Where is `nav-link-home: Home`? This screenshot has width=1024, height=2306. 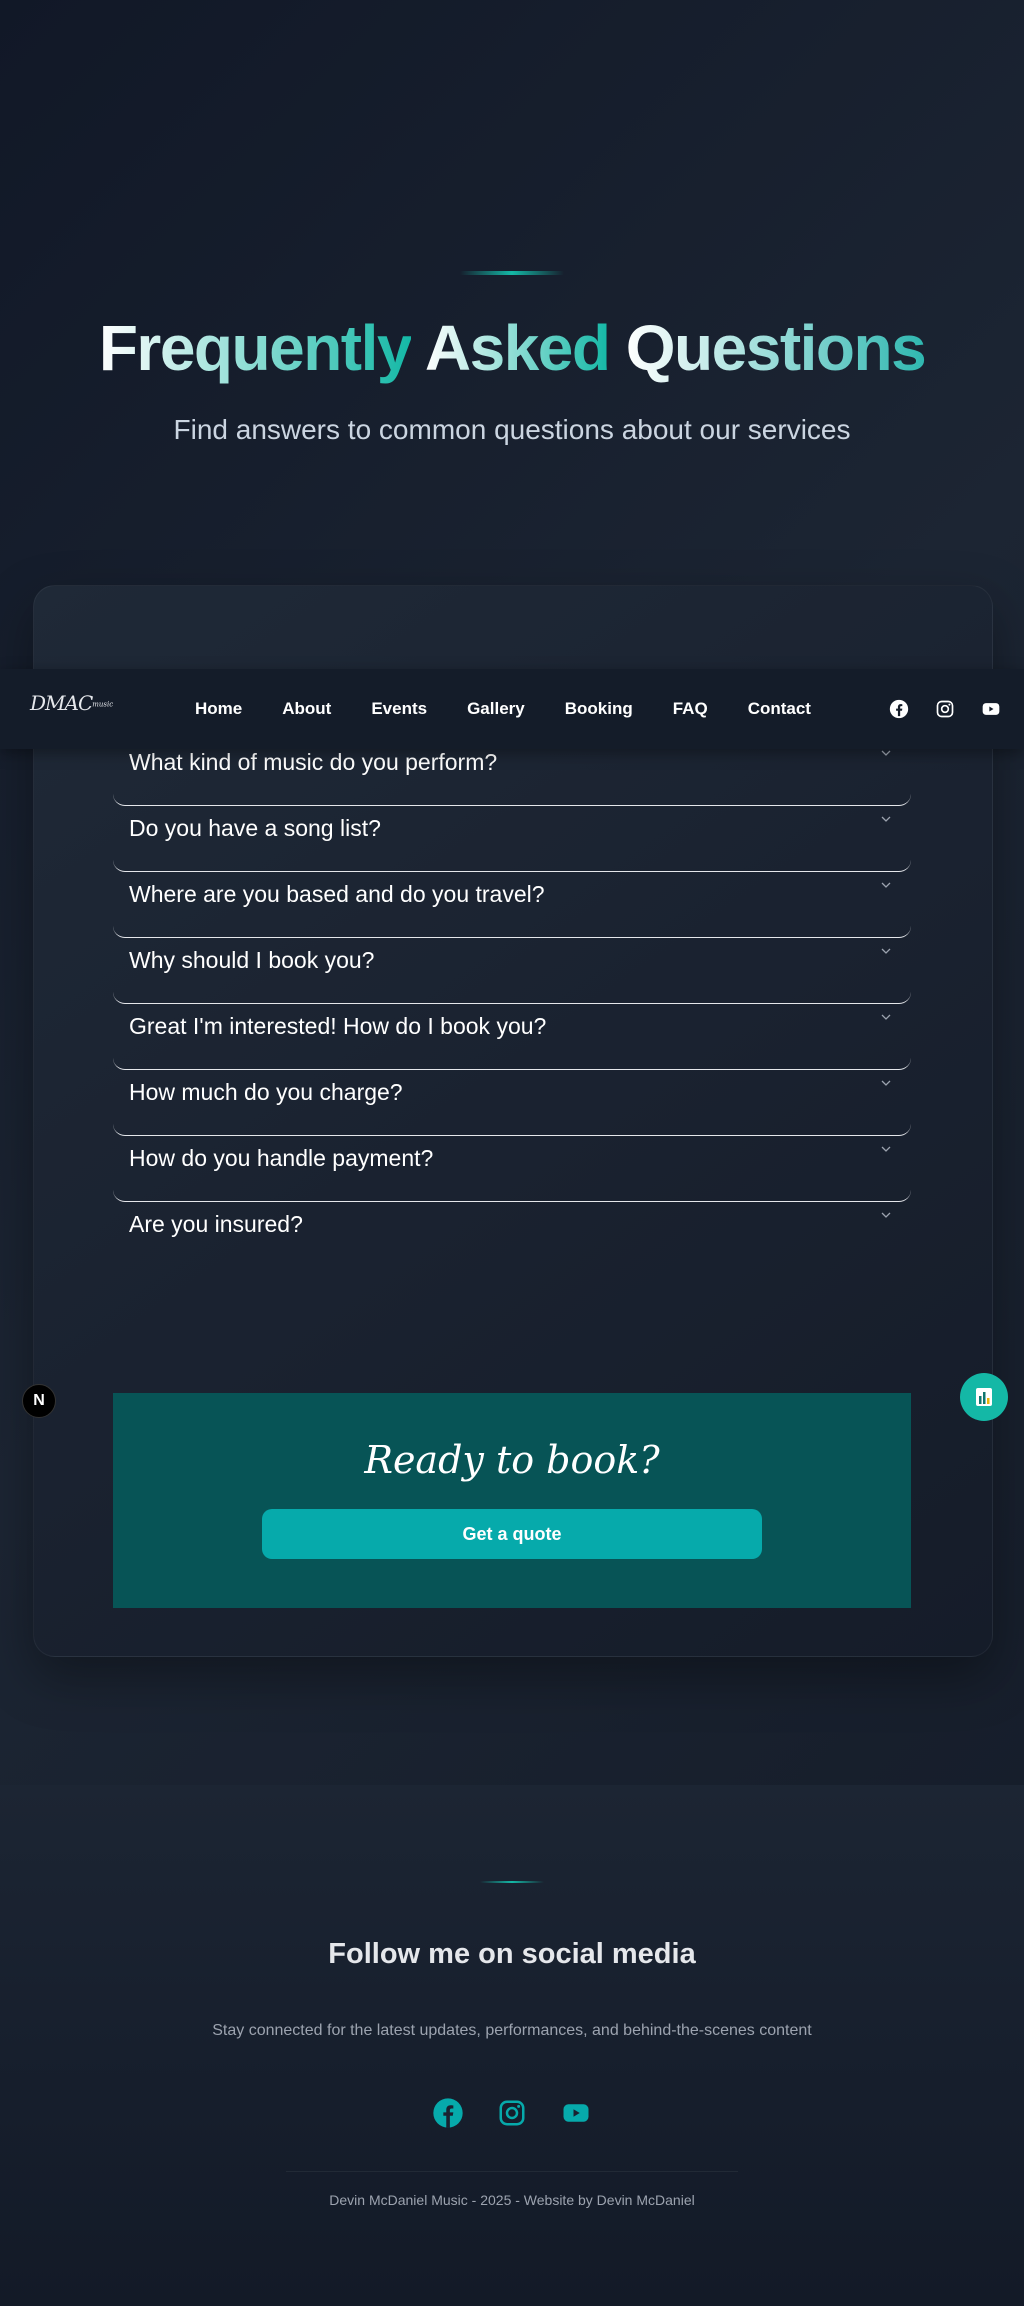
nav-link-home: Home is located at coordinates (218, 709).